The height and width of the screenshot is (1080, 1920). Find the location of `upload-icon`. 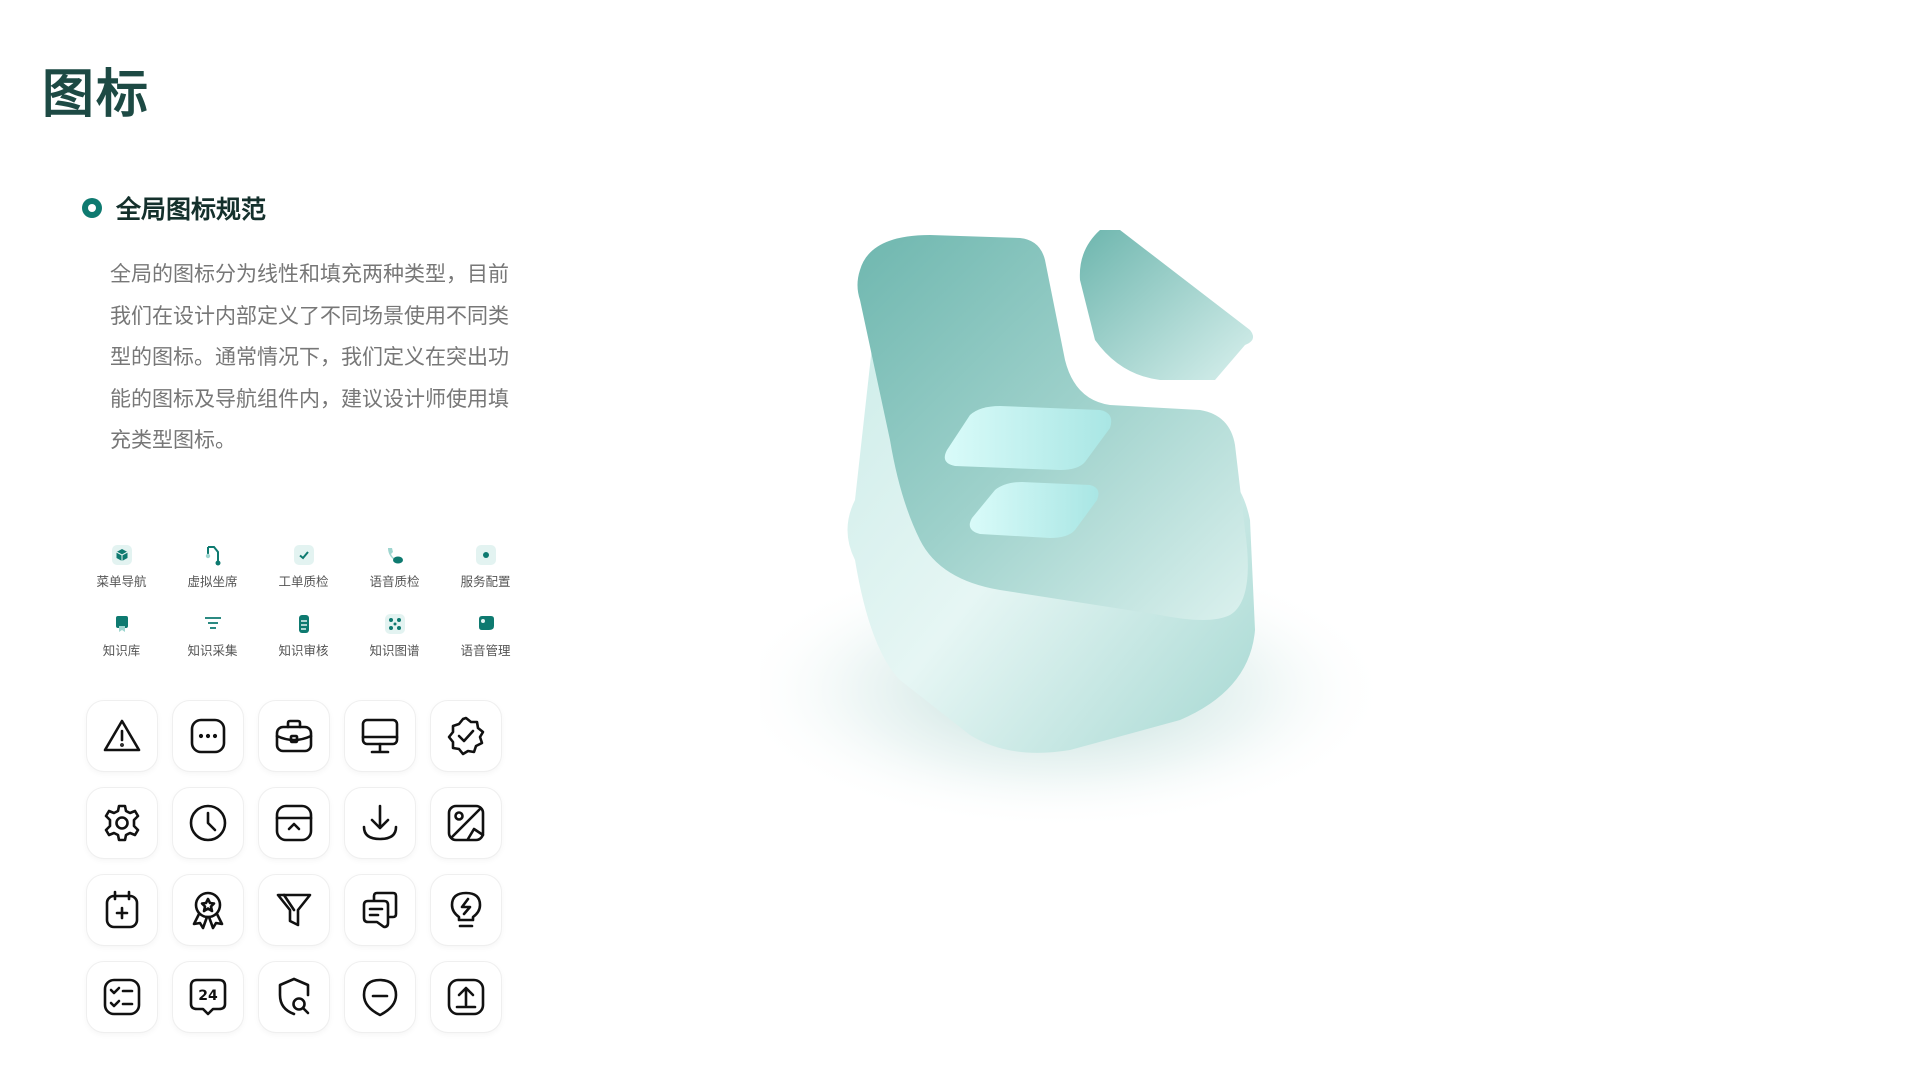

upload-icon is located at coordinates (466, 997).